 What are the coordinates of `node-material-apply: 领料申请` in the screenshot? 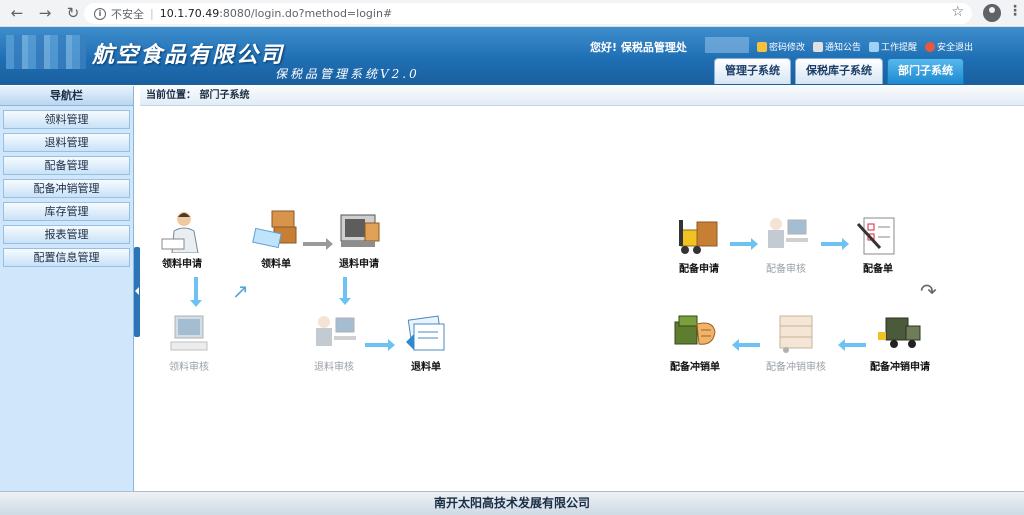 It's located at (182, 239).